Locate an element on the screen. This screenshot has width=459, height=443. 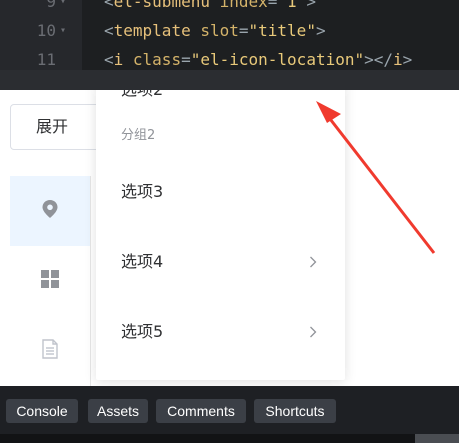
code-text: <i class="el-icon-location"></i> is located at coordinates (258, 58).